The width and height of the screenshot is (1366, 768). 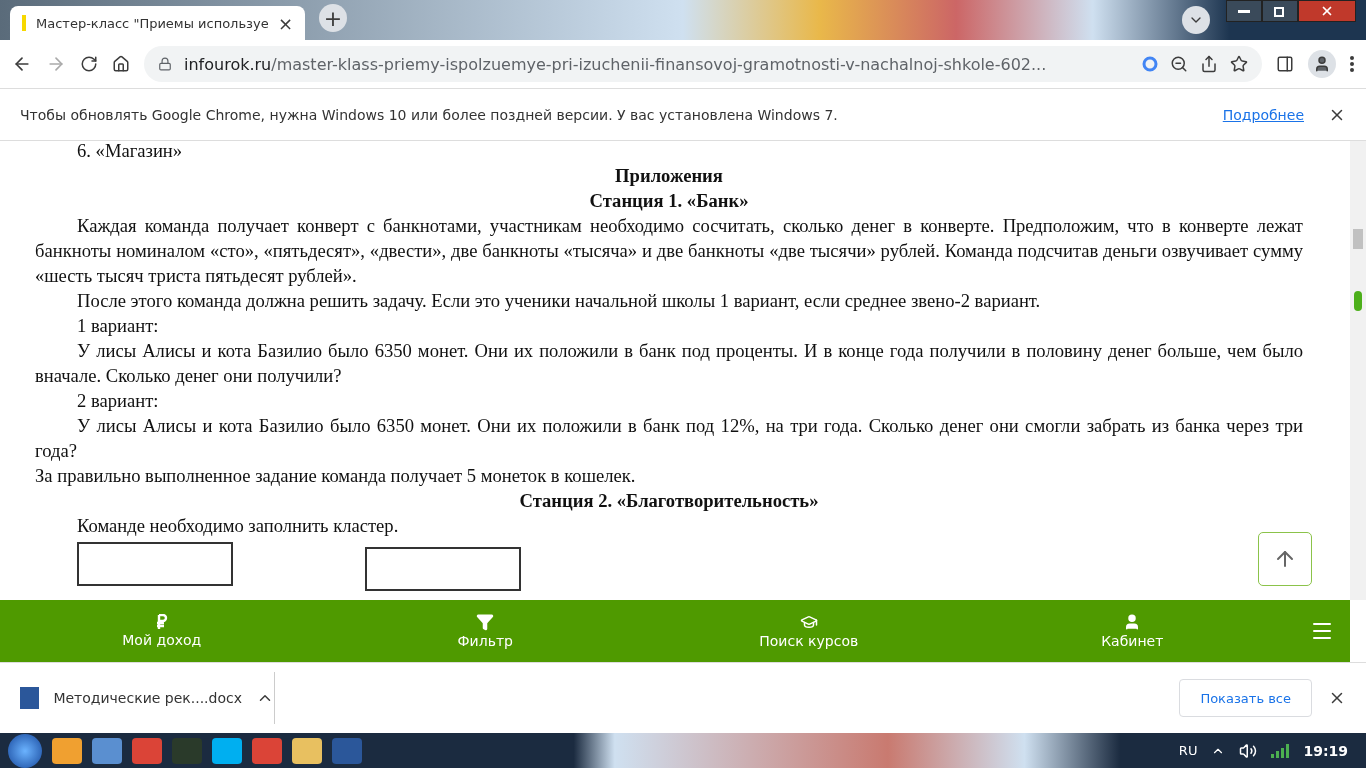 I want to click on section-heading: Станция 1. «Банк», so click(x=669, y=201).